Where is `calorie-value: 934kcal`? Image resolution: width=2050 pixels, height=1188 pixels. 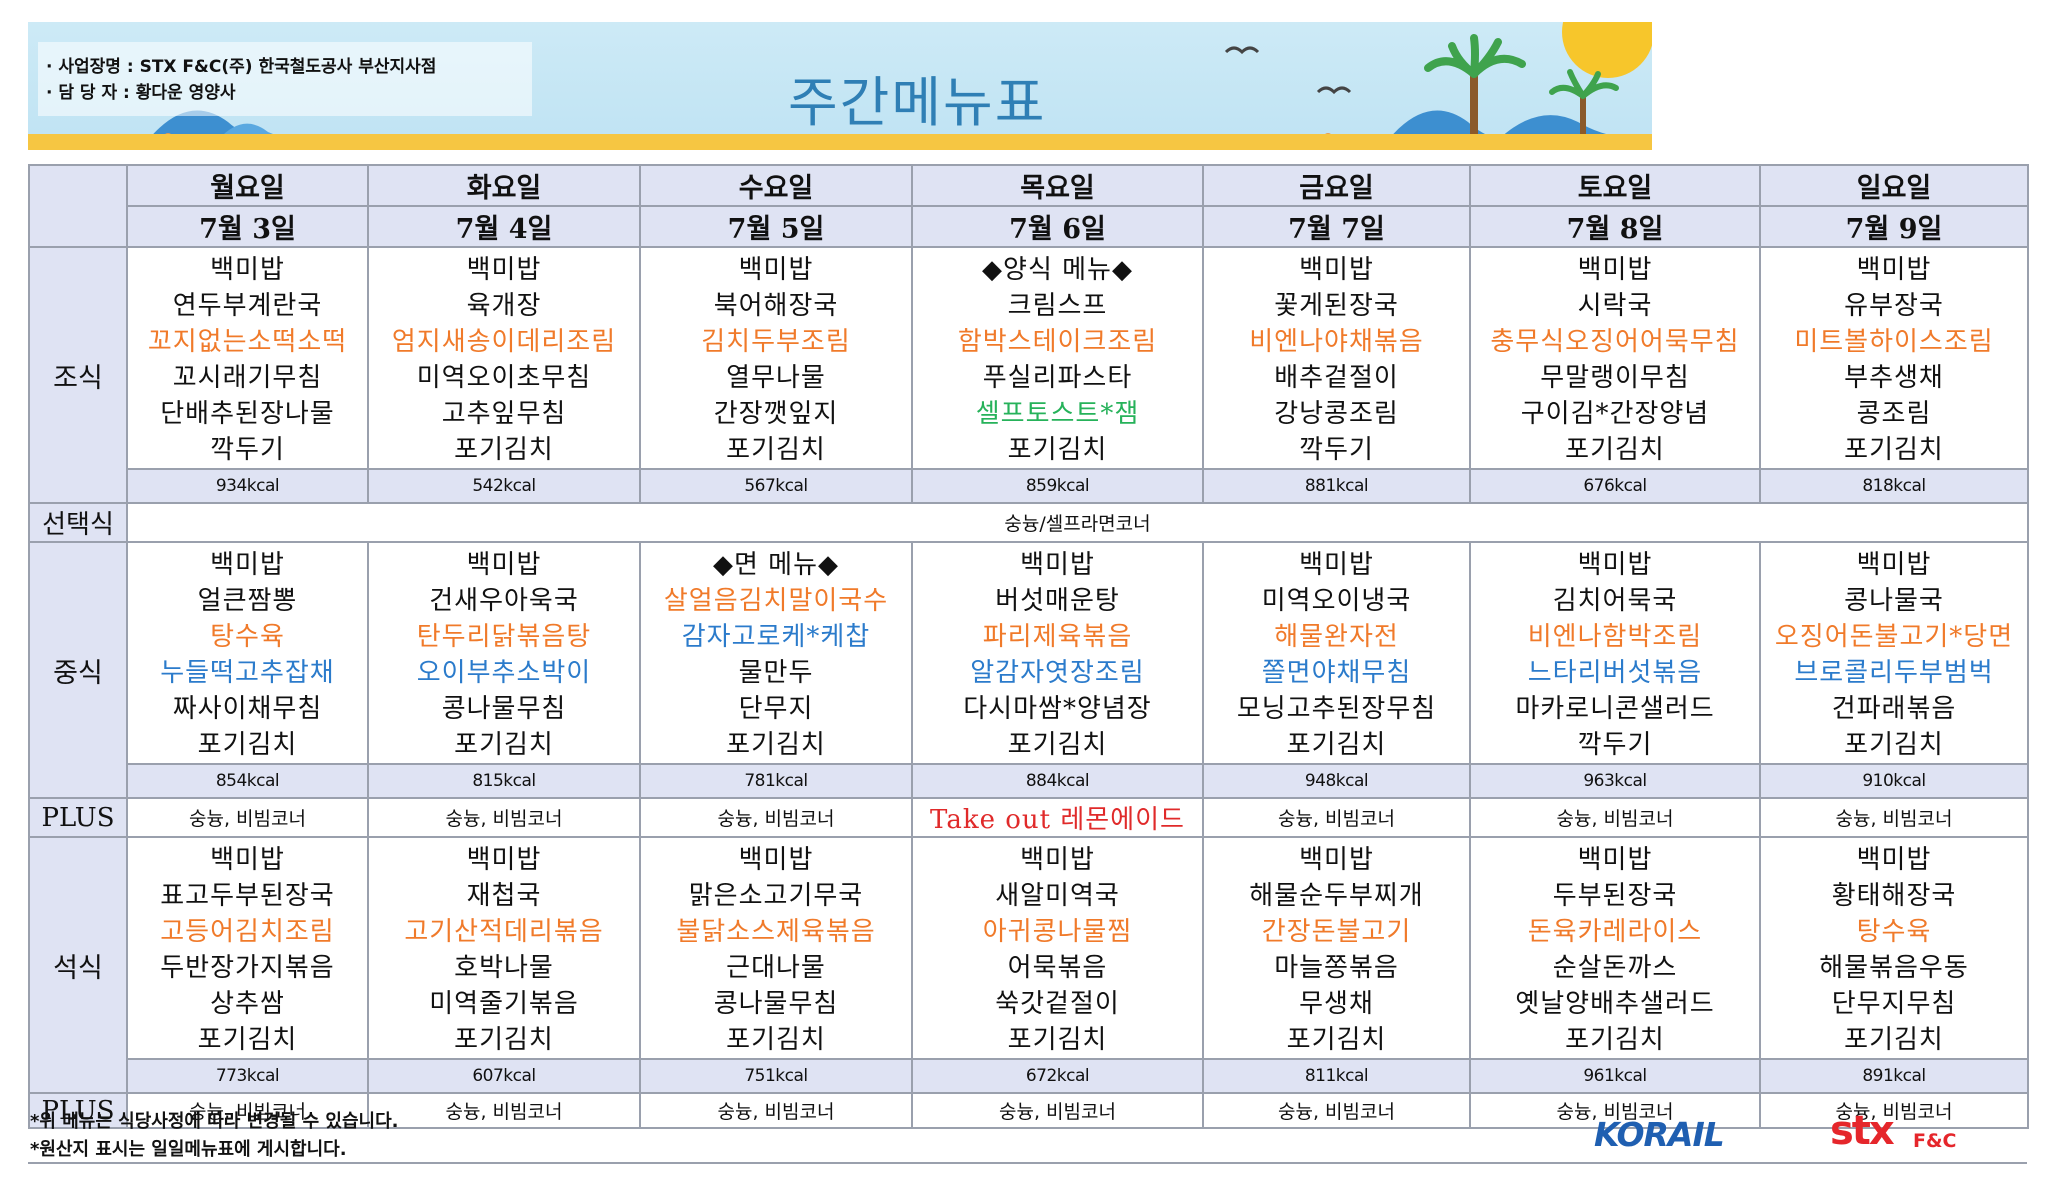 calorie-value: 934kcal is located at coordinates (247, 486).